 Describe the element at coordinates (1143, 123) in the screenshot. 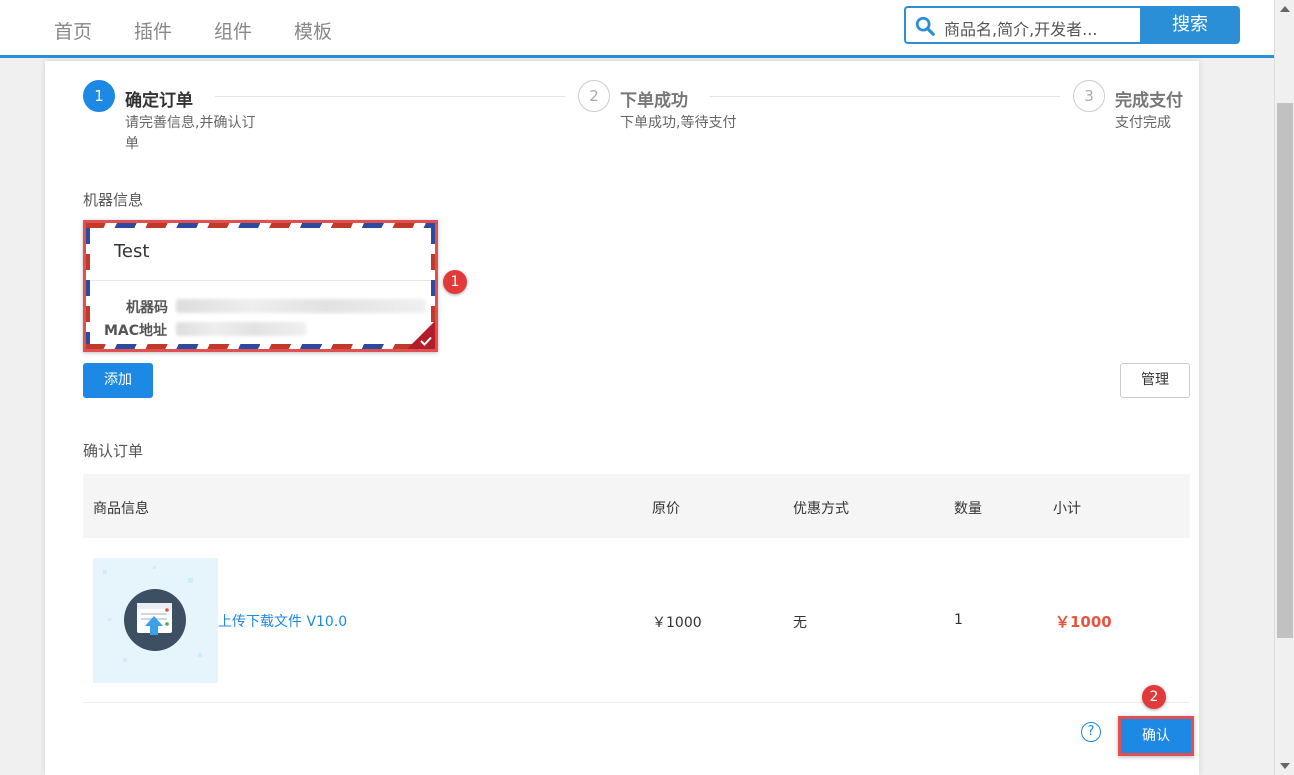

I see `step-3-desc: 支付完成` at that location.